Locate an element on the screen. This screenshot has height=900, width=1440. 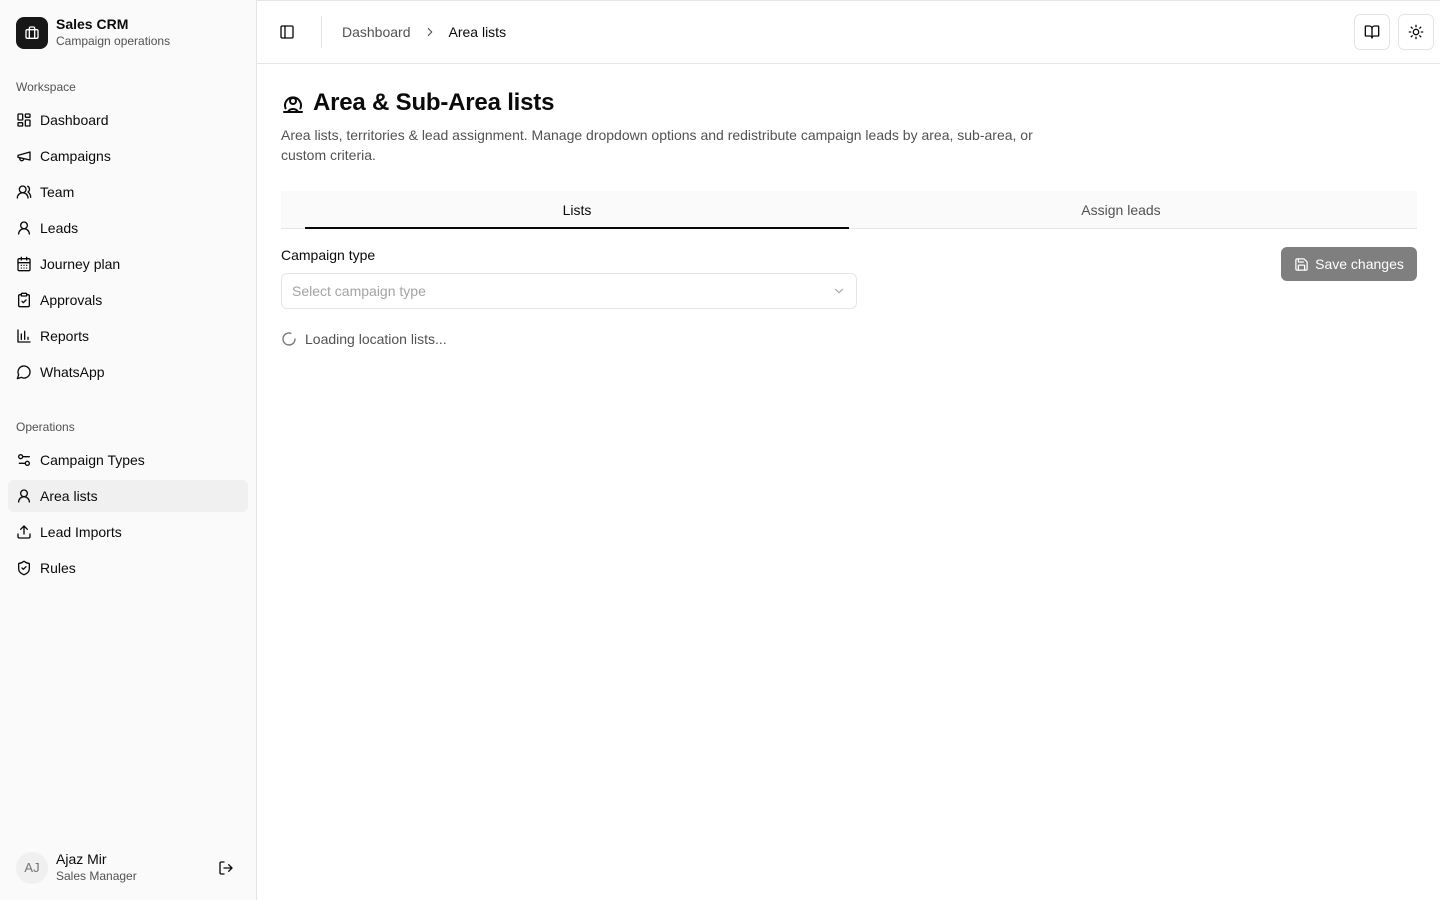
sidebar-item-label: Area lists is located at coordinates (69, 496).